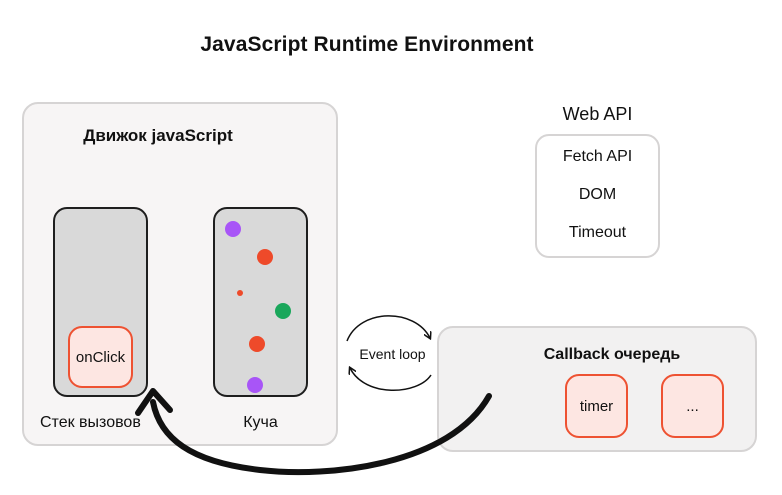 This screenshot has width=782, height=495. Describe the element at coordinates (392, 354) in the screenshot. I see `event-loop-label: Event loop` at that location.